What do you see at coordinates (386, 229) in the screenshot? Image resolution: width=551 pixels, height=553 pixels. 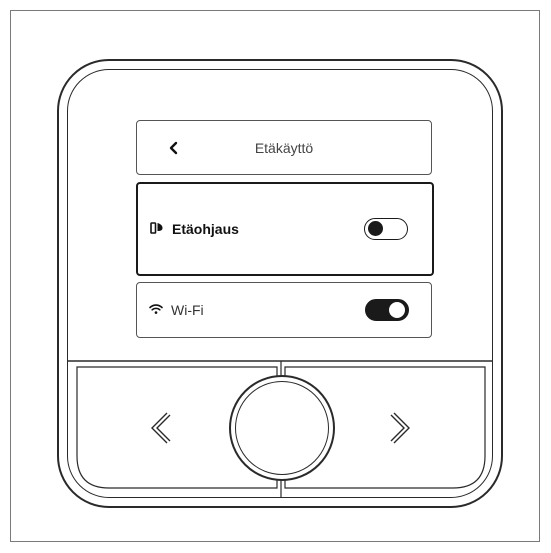 I see `remote-control-toggle` at bounding box center [386, 229].